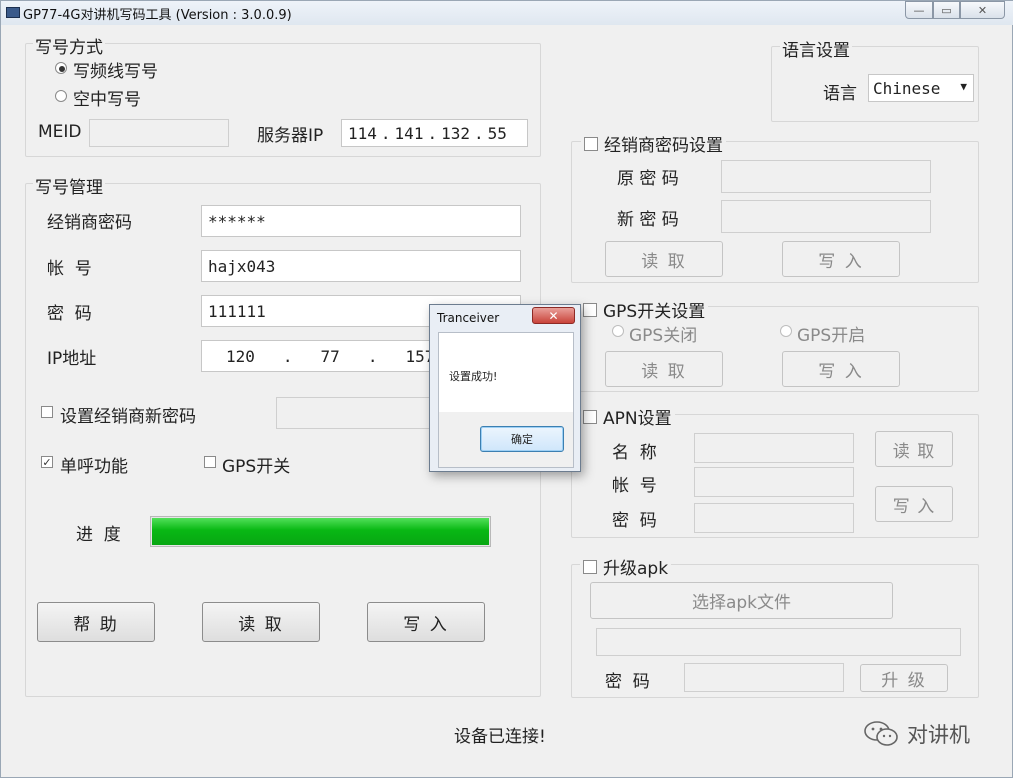 The width and height of the screenshot is (1013, 778). Describe the element at coordinates (938, 735) in the screenshot. I see `watermark-text: 对讲机` at that location.